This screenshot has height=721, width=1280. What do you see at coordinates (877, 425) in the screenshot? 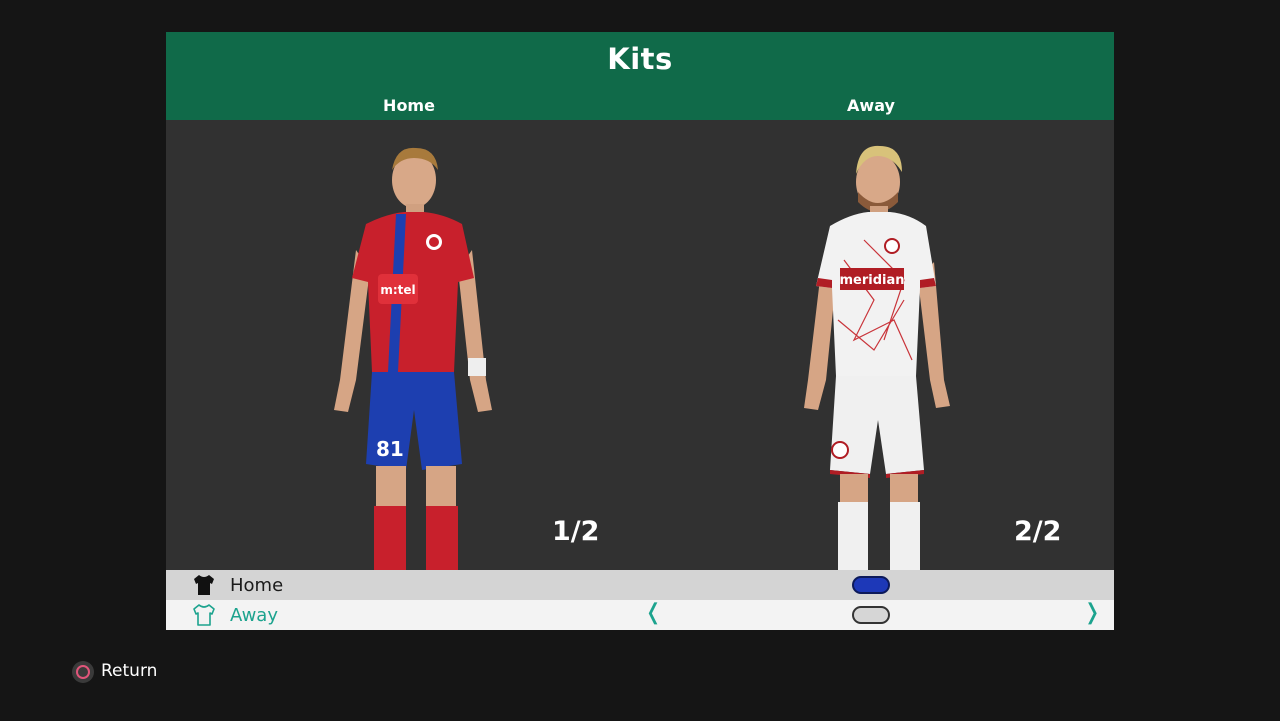
I see `away-shorts` at bounding box center [877, 425].